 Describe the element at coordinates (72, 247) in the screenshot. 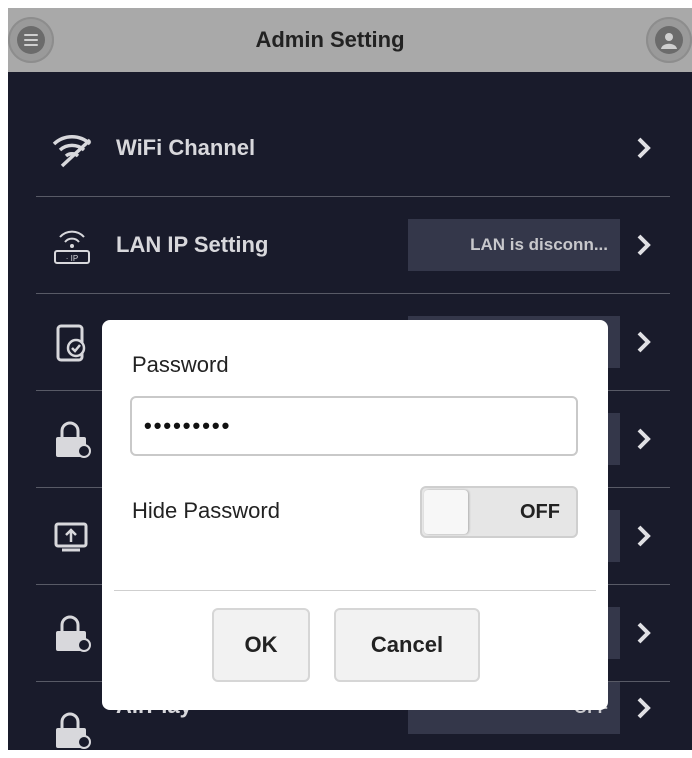

I see `lan-ip-icon: · IP` at that location.